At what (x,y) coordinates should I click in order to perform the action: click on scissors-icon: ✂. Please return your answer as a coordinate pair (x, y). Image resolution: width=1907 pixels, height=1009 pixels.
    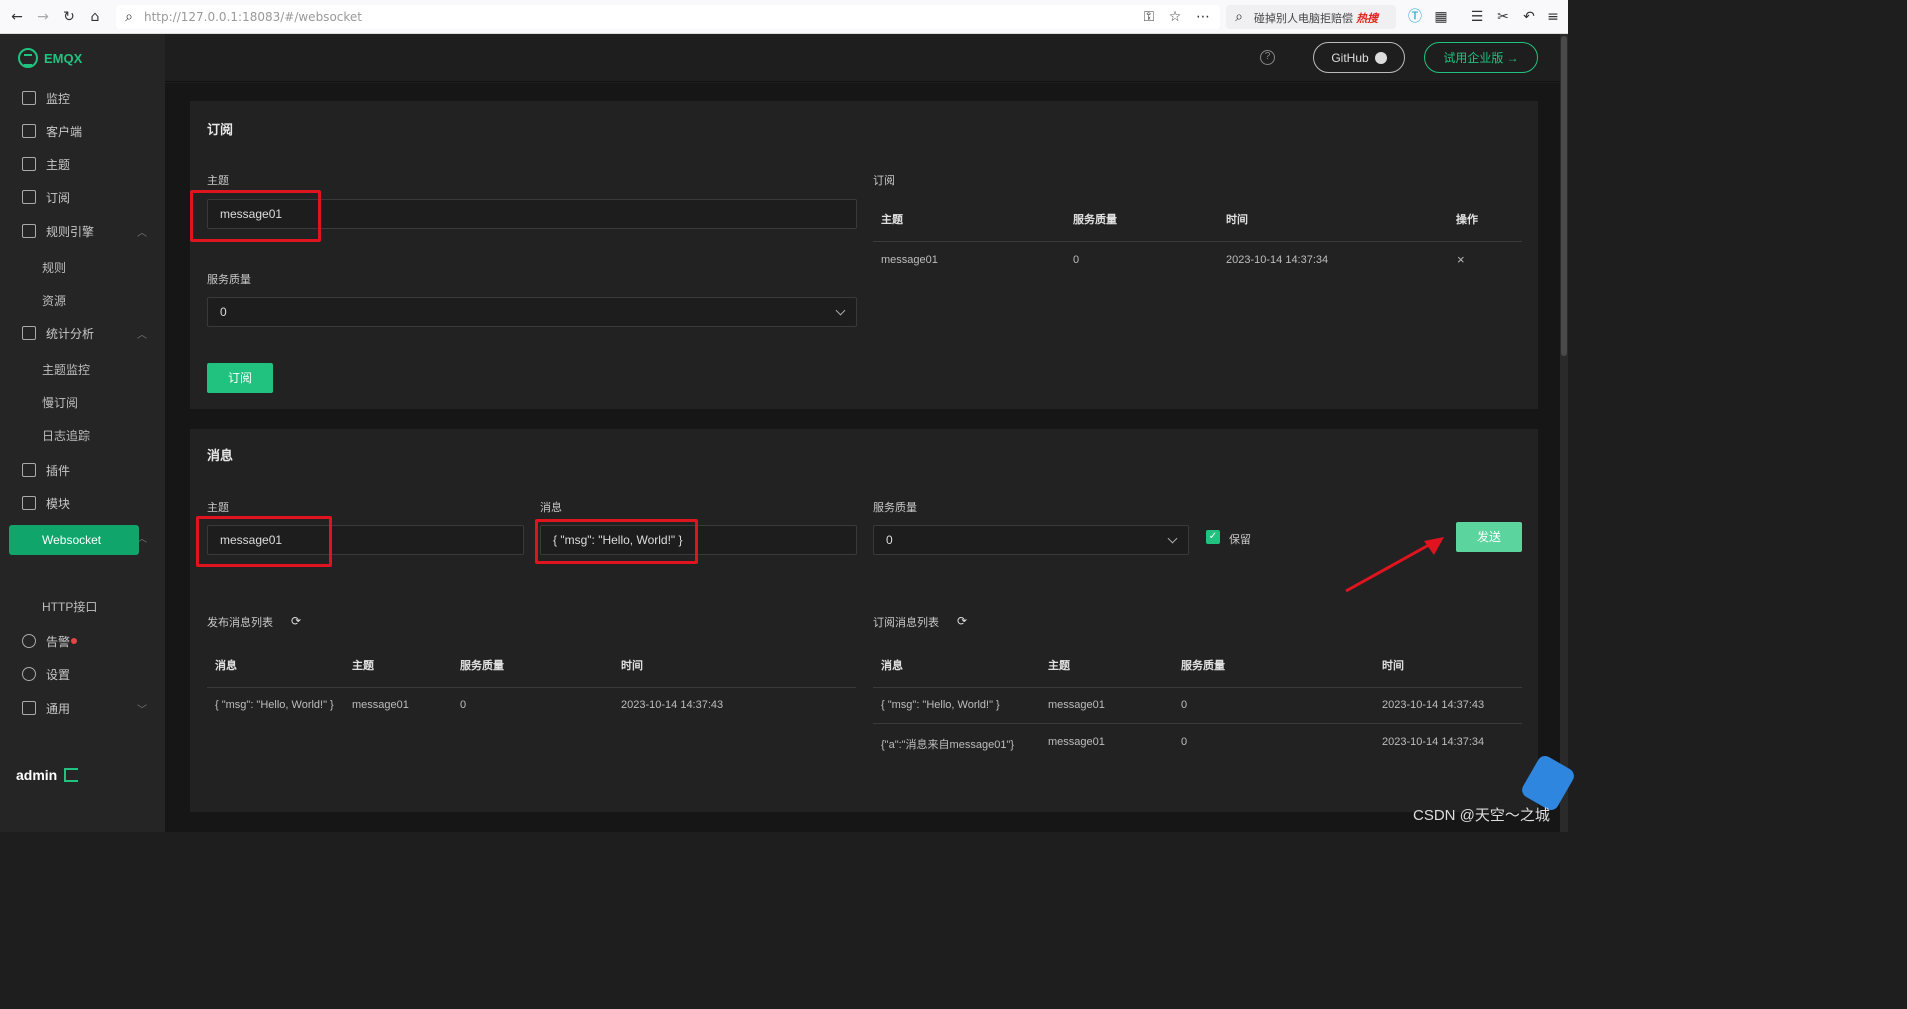
    Looking at the image, I should click on (1503, 17).